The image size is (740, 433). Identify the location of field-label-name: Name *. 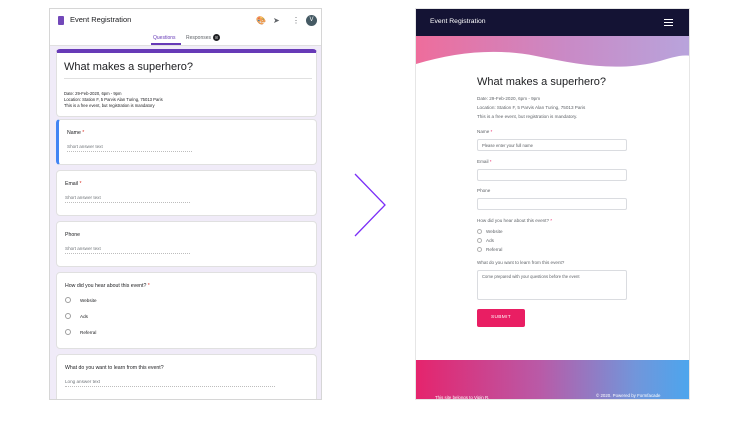
(485, 131).